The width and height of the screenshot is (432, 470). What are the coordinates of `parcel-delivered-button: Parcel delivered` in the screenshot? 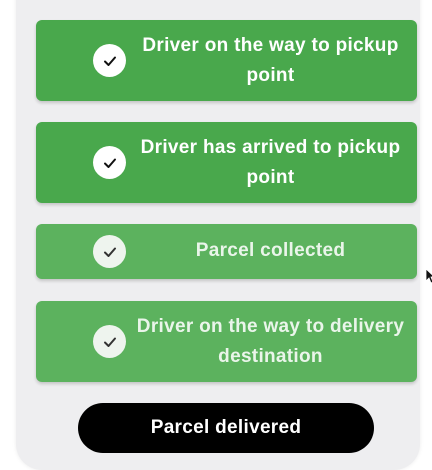 It's located at (226, 428).